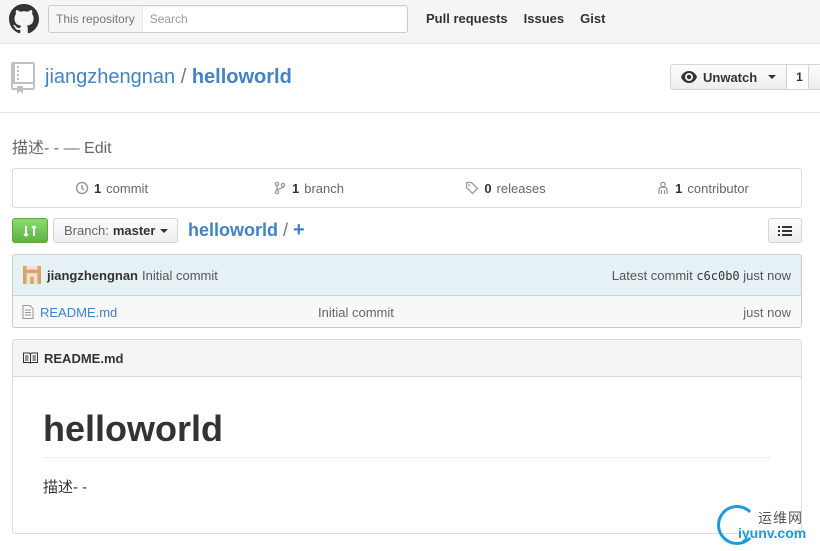 The width and height of the screenshot is (820, 551). I want to click on description-text: 描述- -, so click(36, 148).